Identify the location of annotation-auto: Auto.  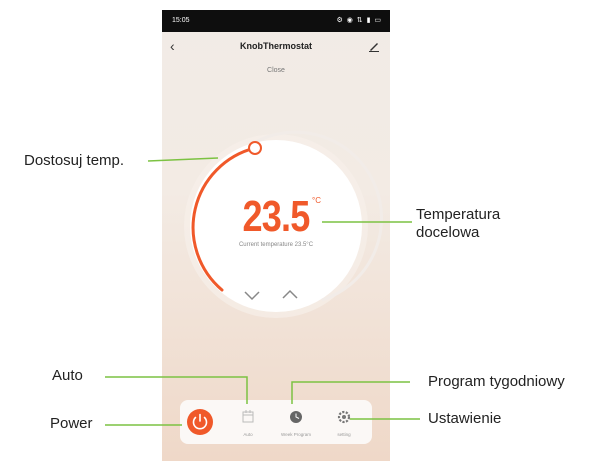
(67, 375).